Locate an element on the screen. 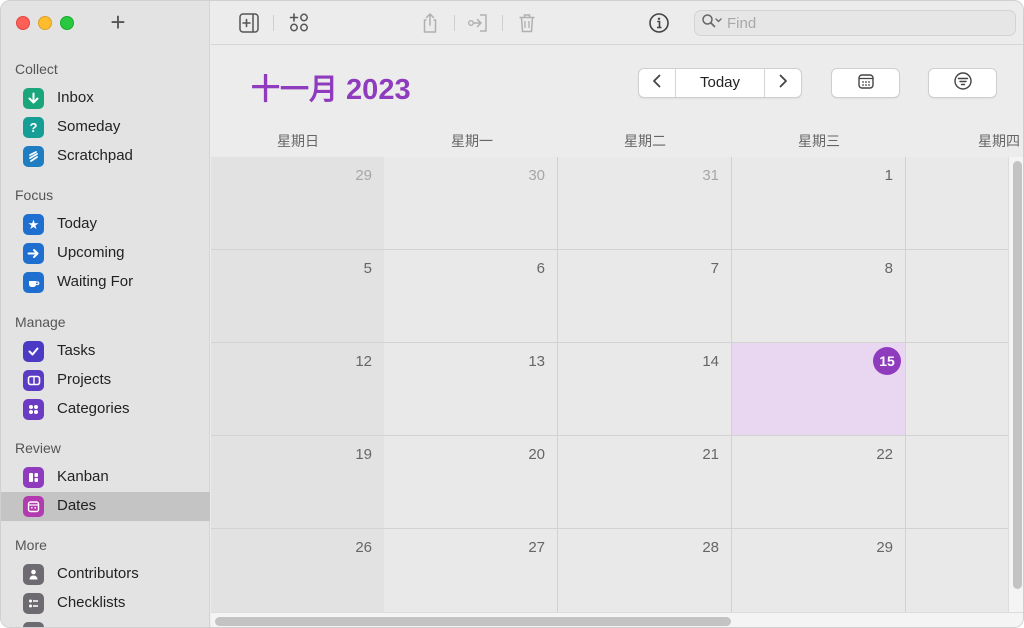 The image size is (1024, 628). sidebar-item-today: ★ Today is located at coordinates (105, 224).